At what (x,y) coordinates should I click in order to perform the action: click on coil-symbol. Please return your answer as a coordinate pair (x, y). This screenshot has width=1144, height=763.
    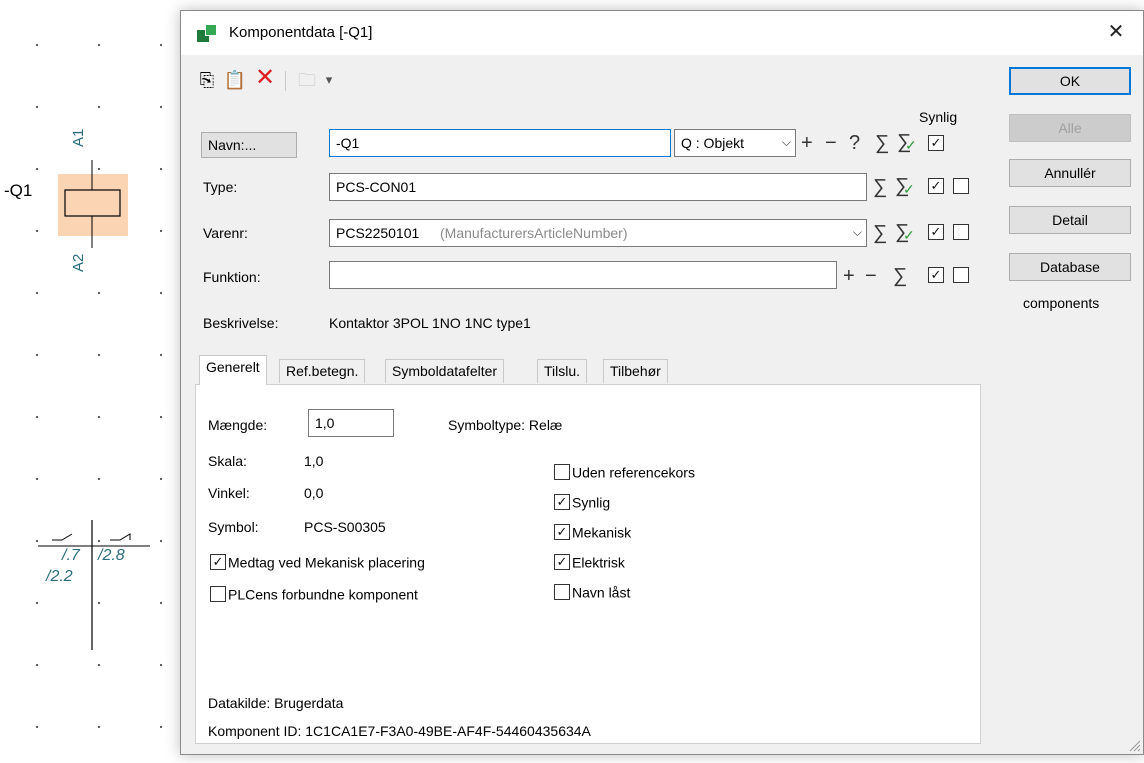
    Looking at the image, I should click on (92, 204).